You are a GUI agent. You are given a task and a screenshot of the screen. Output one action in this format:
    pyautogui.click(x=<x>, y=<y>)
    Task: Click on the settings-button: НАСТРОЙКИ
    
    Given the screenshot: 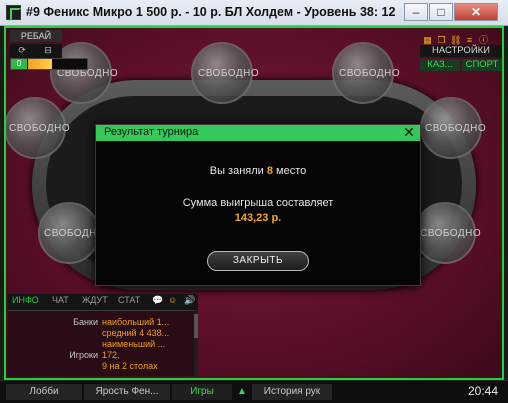 What is the action you would take?
    pyautogui.click(x=461, y=51)
    